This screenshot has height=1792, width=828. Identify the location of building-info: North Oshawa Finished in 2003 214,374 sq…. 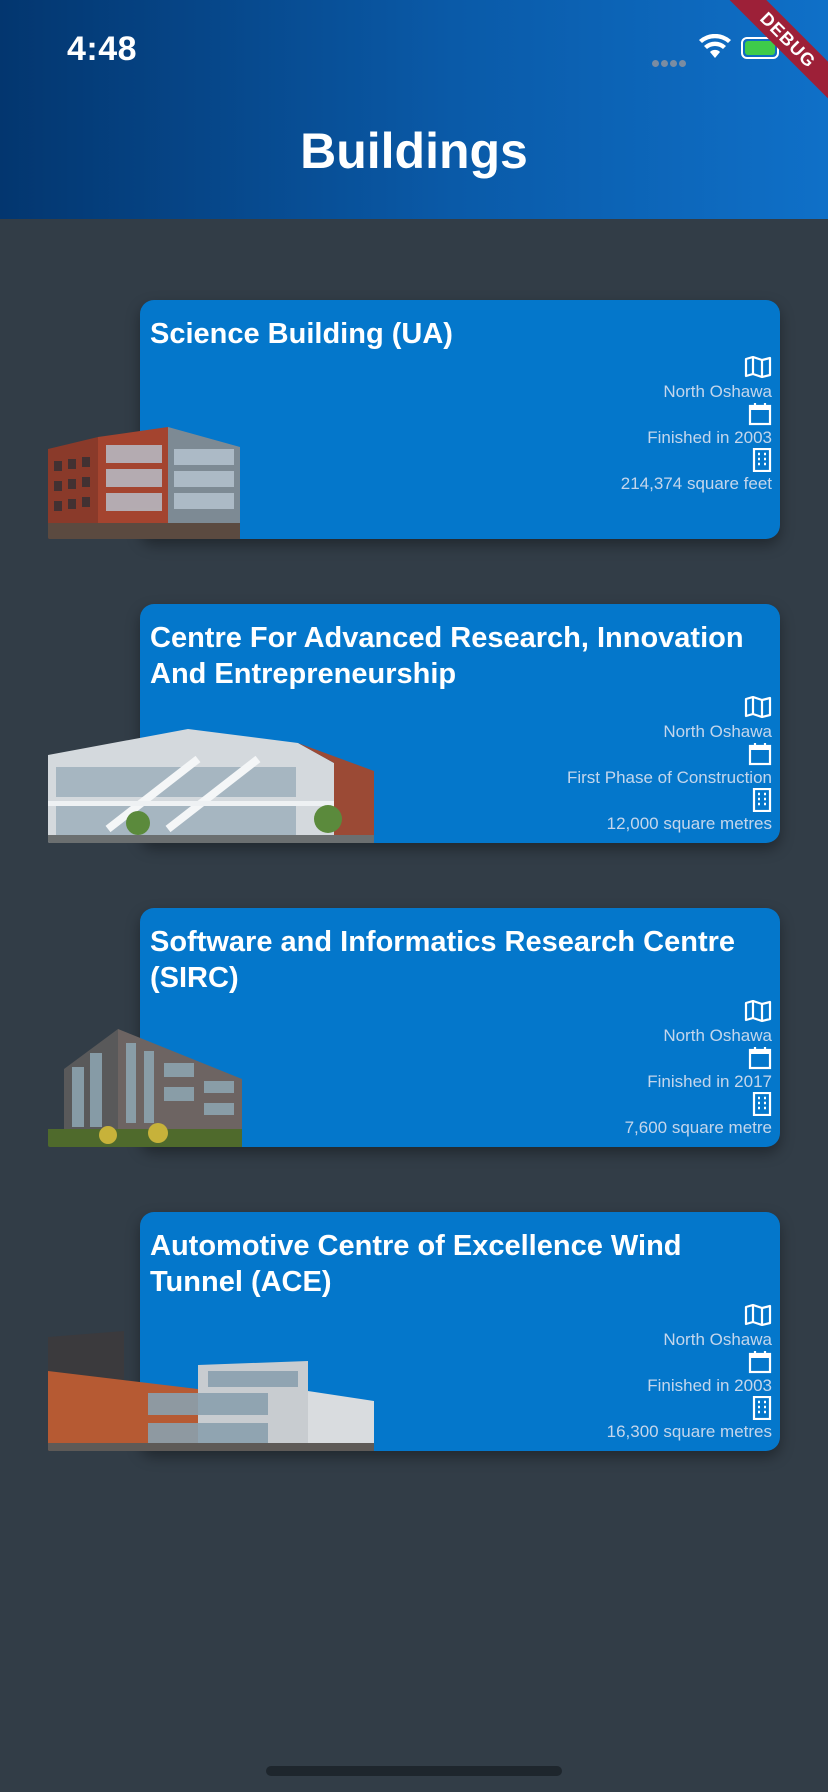
(696, 424).